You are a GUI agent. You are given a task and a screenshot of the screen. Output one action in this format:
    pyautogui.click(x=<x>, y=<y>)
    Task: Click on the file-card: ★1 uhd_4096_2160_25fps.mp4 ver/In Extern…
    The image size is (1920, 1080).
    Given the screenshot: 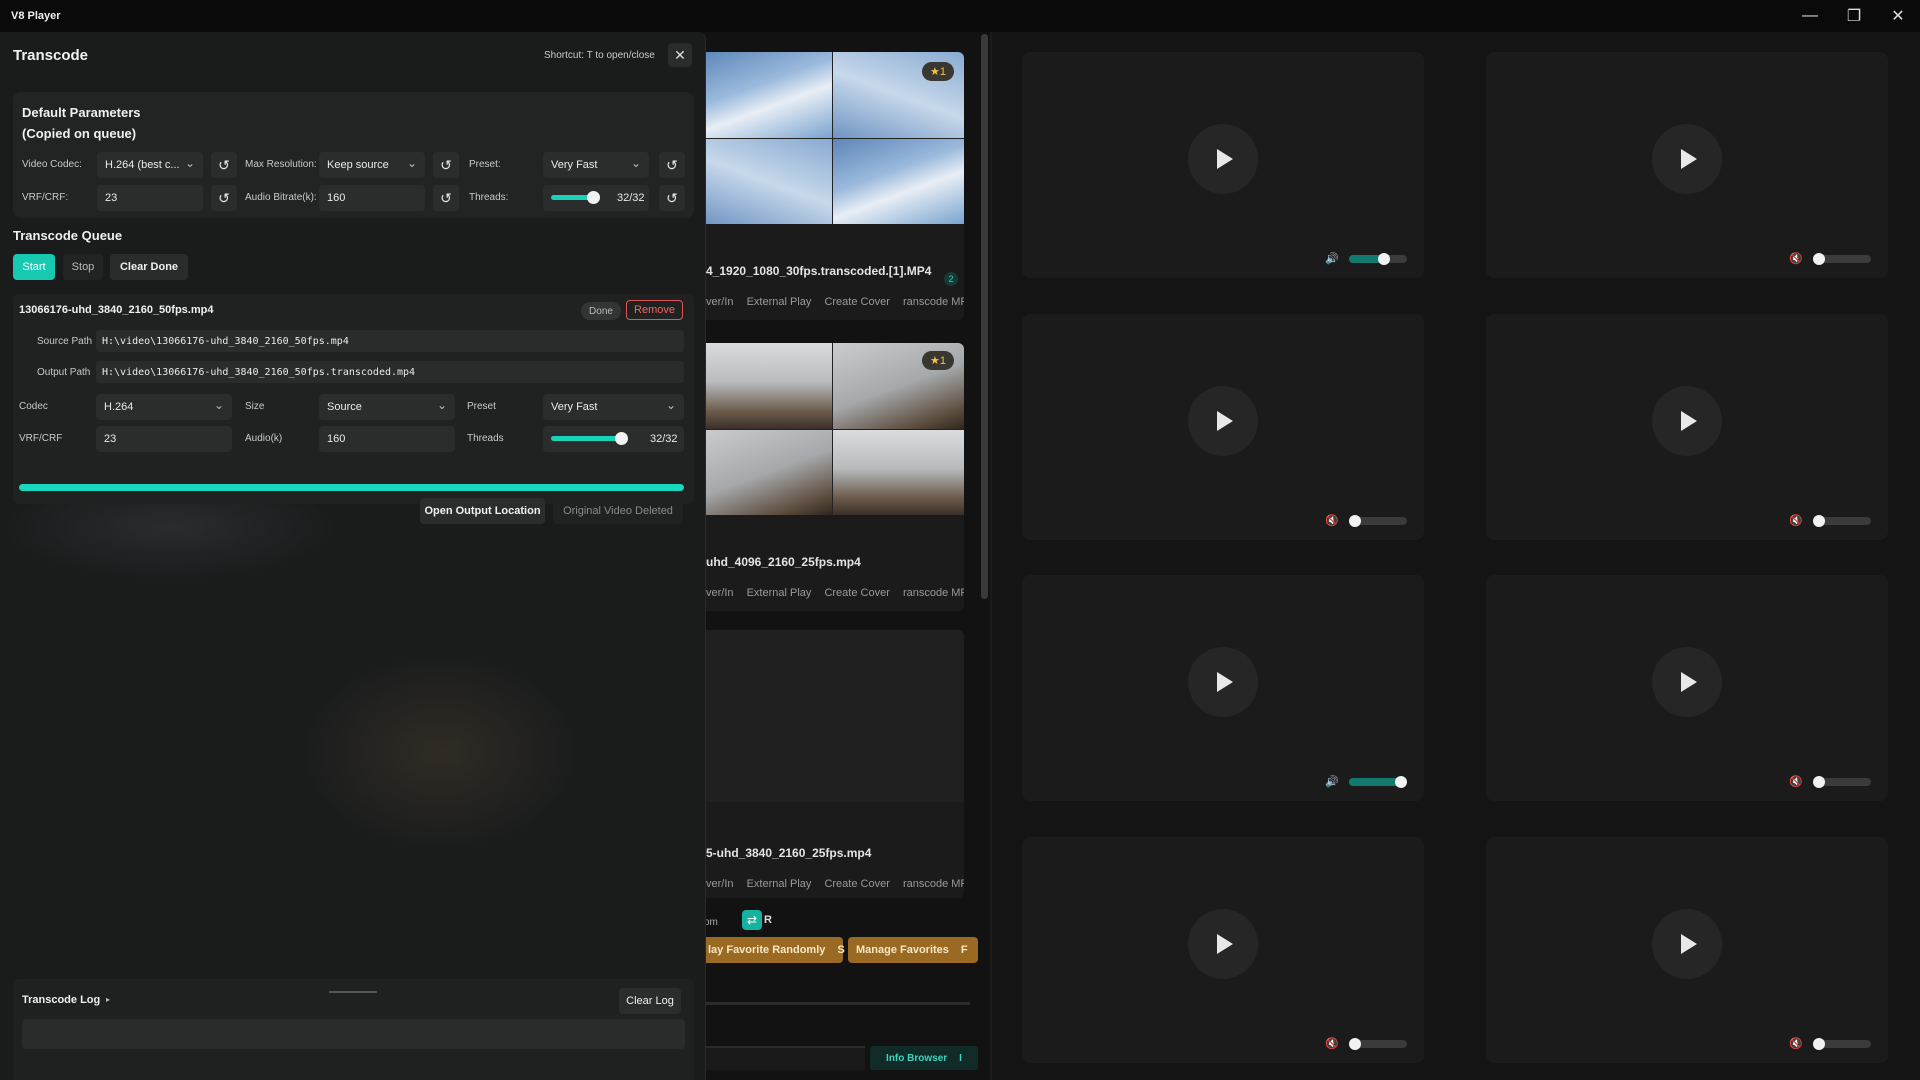 What is the action you would take?
    pyautogui.click(x=832, y=477)
    